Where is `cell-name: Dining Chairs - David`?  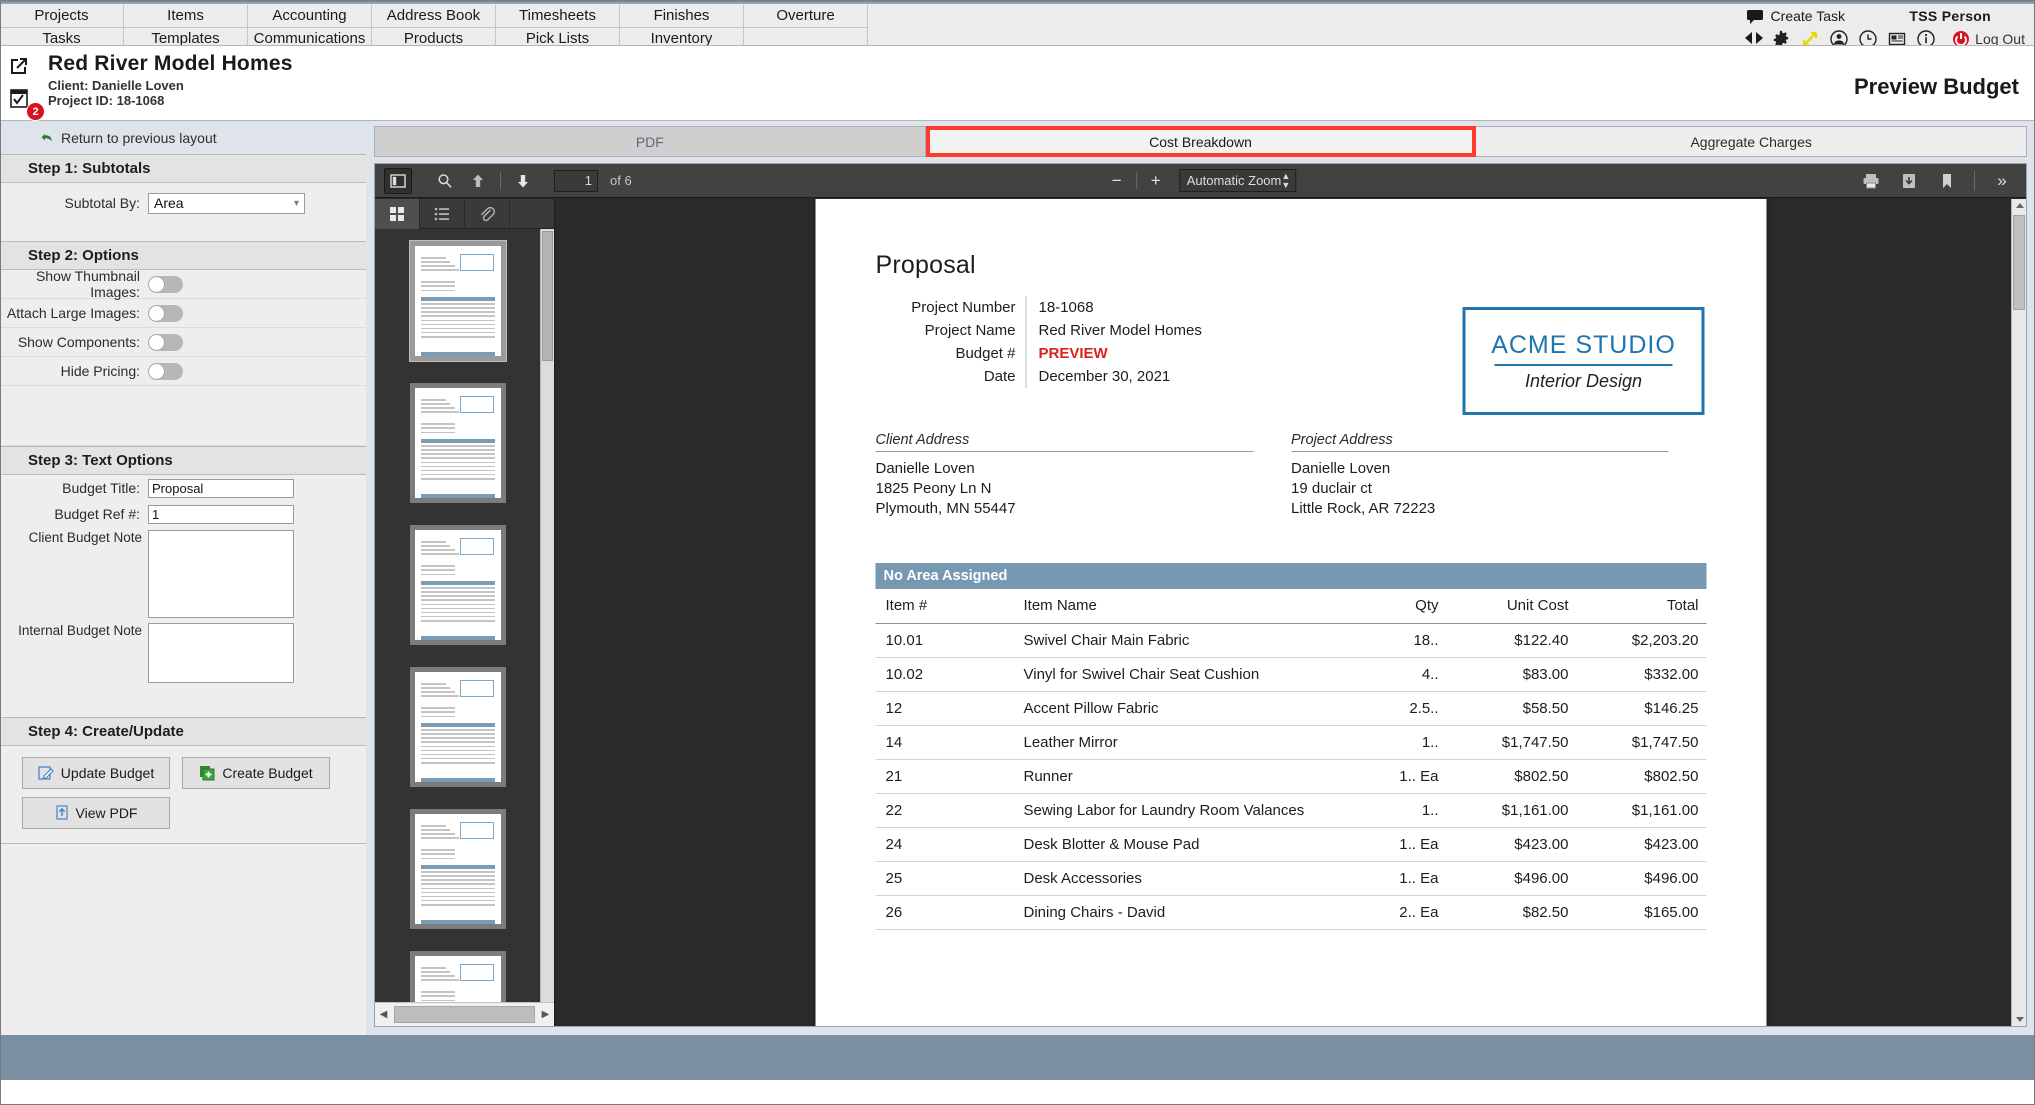
cell-name: Dining Chairs - David is located at coordinates (1176, 912).